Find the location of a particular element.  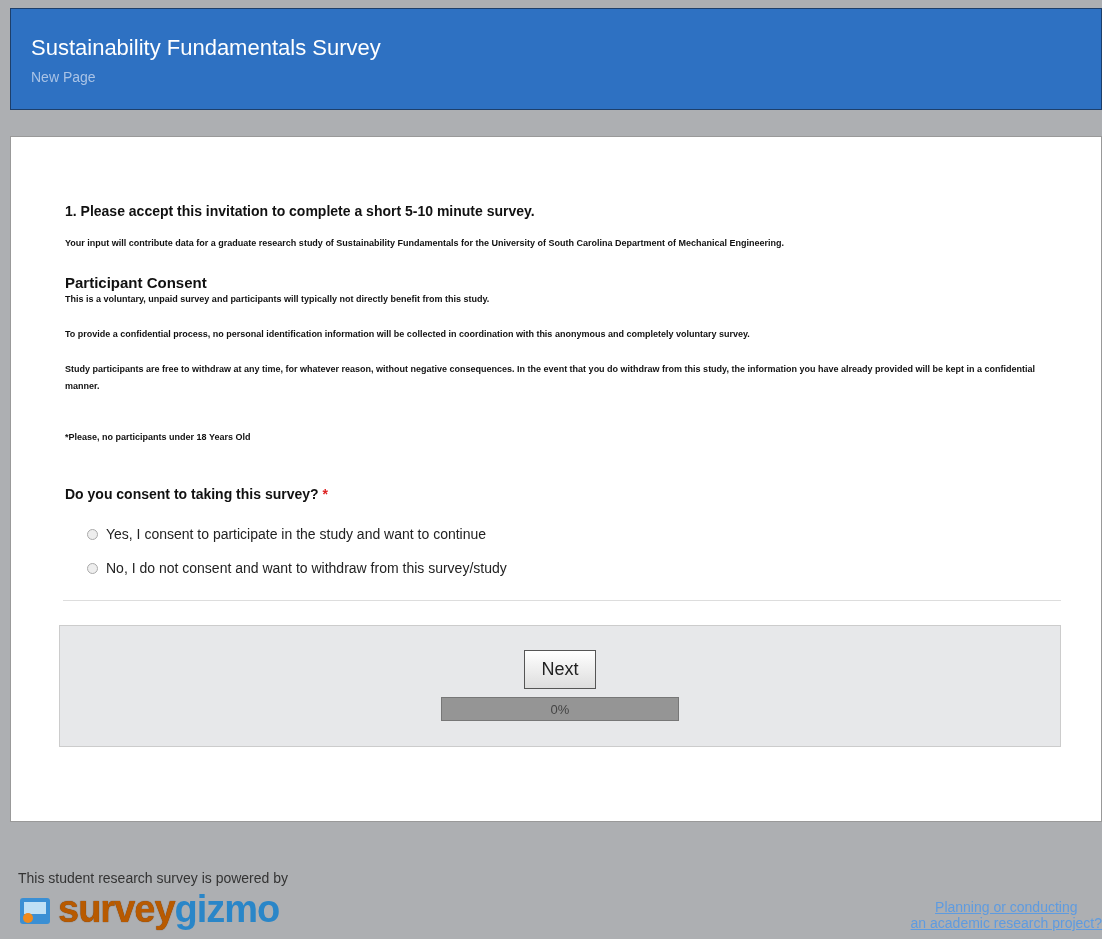

powered-by-text: This student research survey is powered by is located at coordinates (153, 878).